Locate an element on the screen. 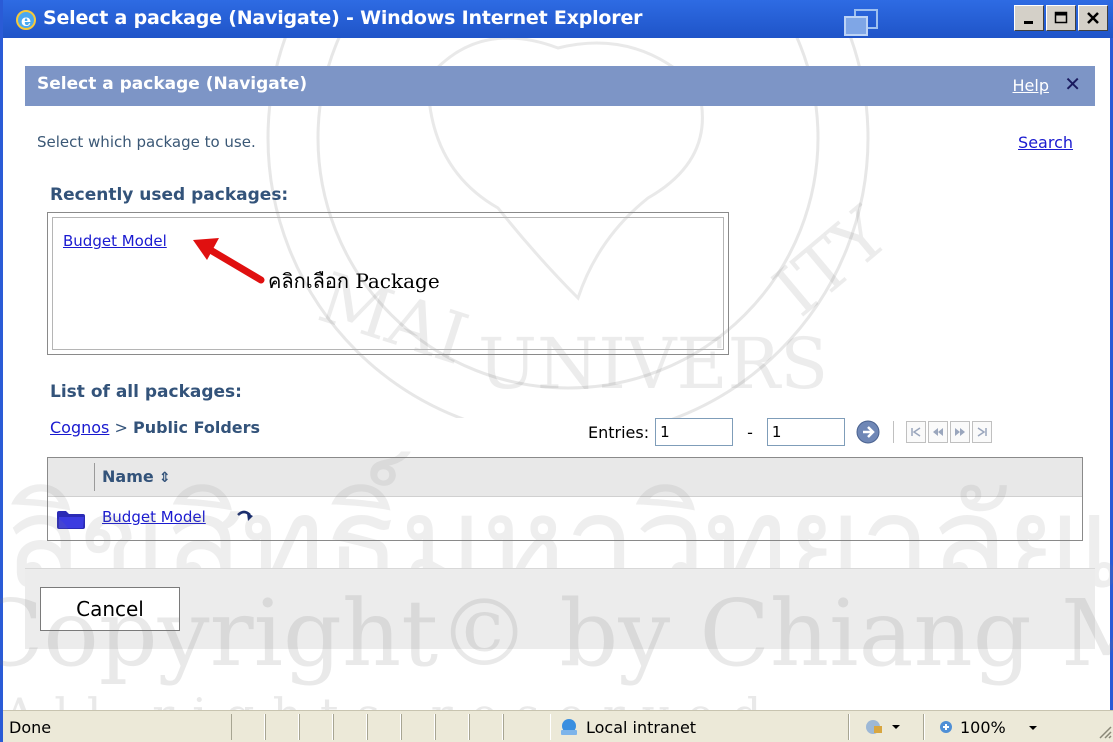  lock-globe-icon is located at coordinates (874, 727).